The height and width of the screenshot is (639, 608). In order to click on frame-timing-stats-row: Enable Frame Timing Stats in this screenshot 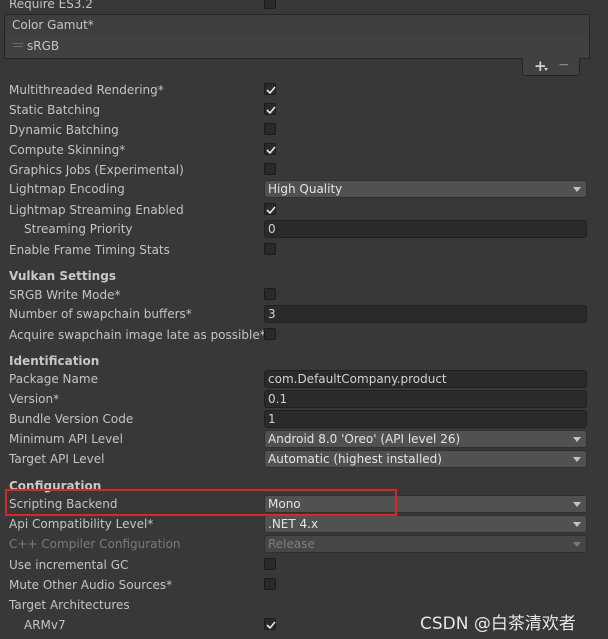, I will do `click(300, 250)`.